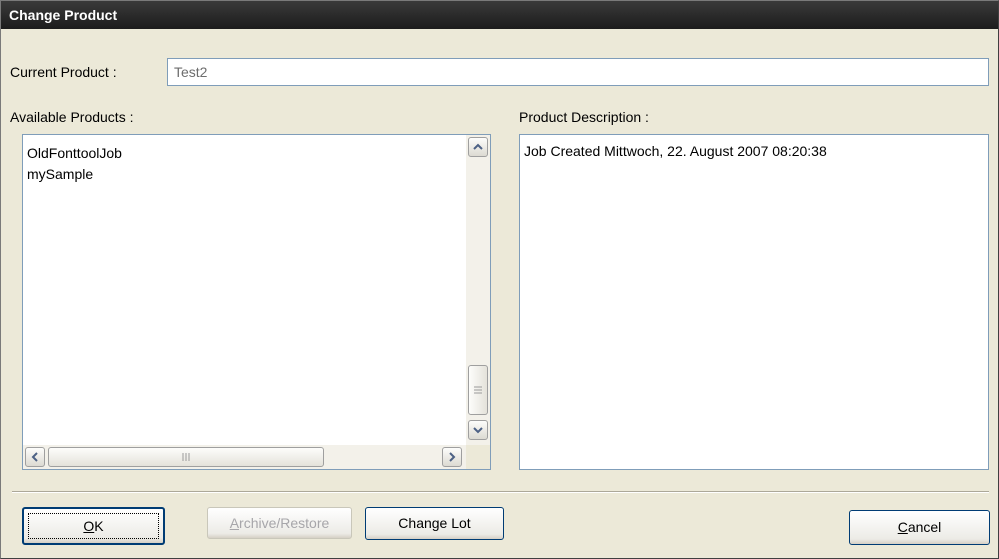  I want to click on scroll-up-button, so click(478, 147).